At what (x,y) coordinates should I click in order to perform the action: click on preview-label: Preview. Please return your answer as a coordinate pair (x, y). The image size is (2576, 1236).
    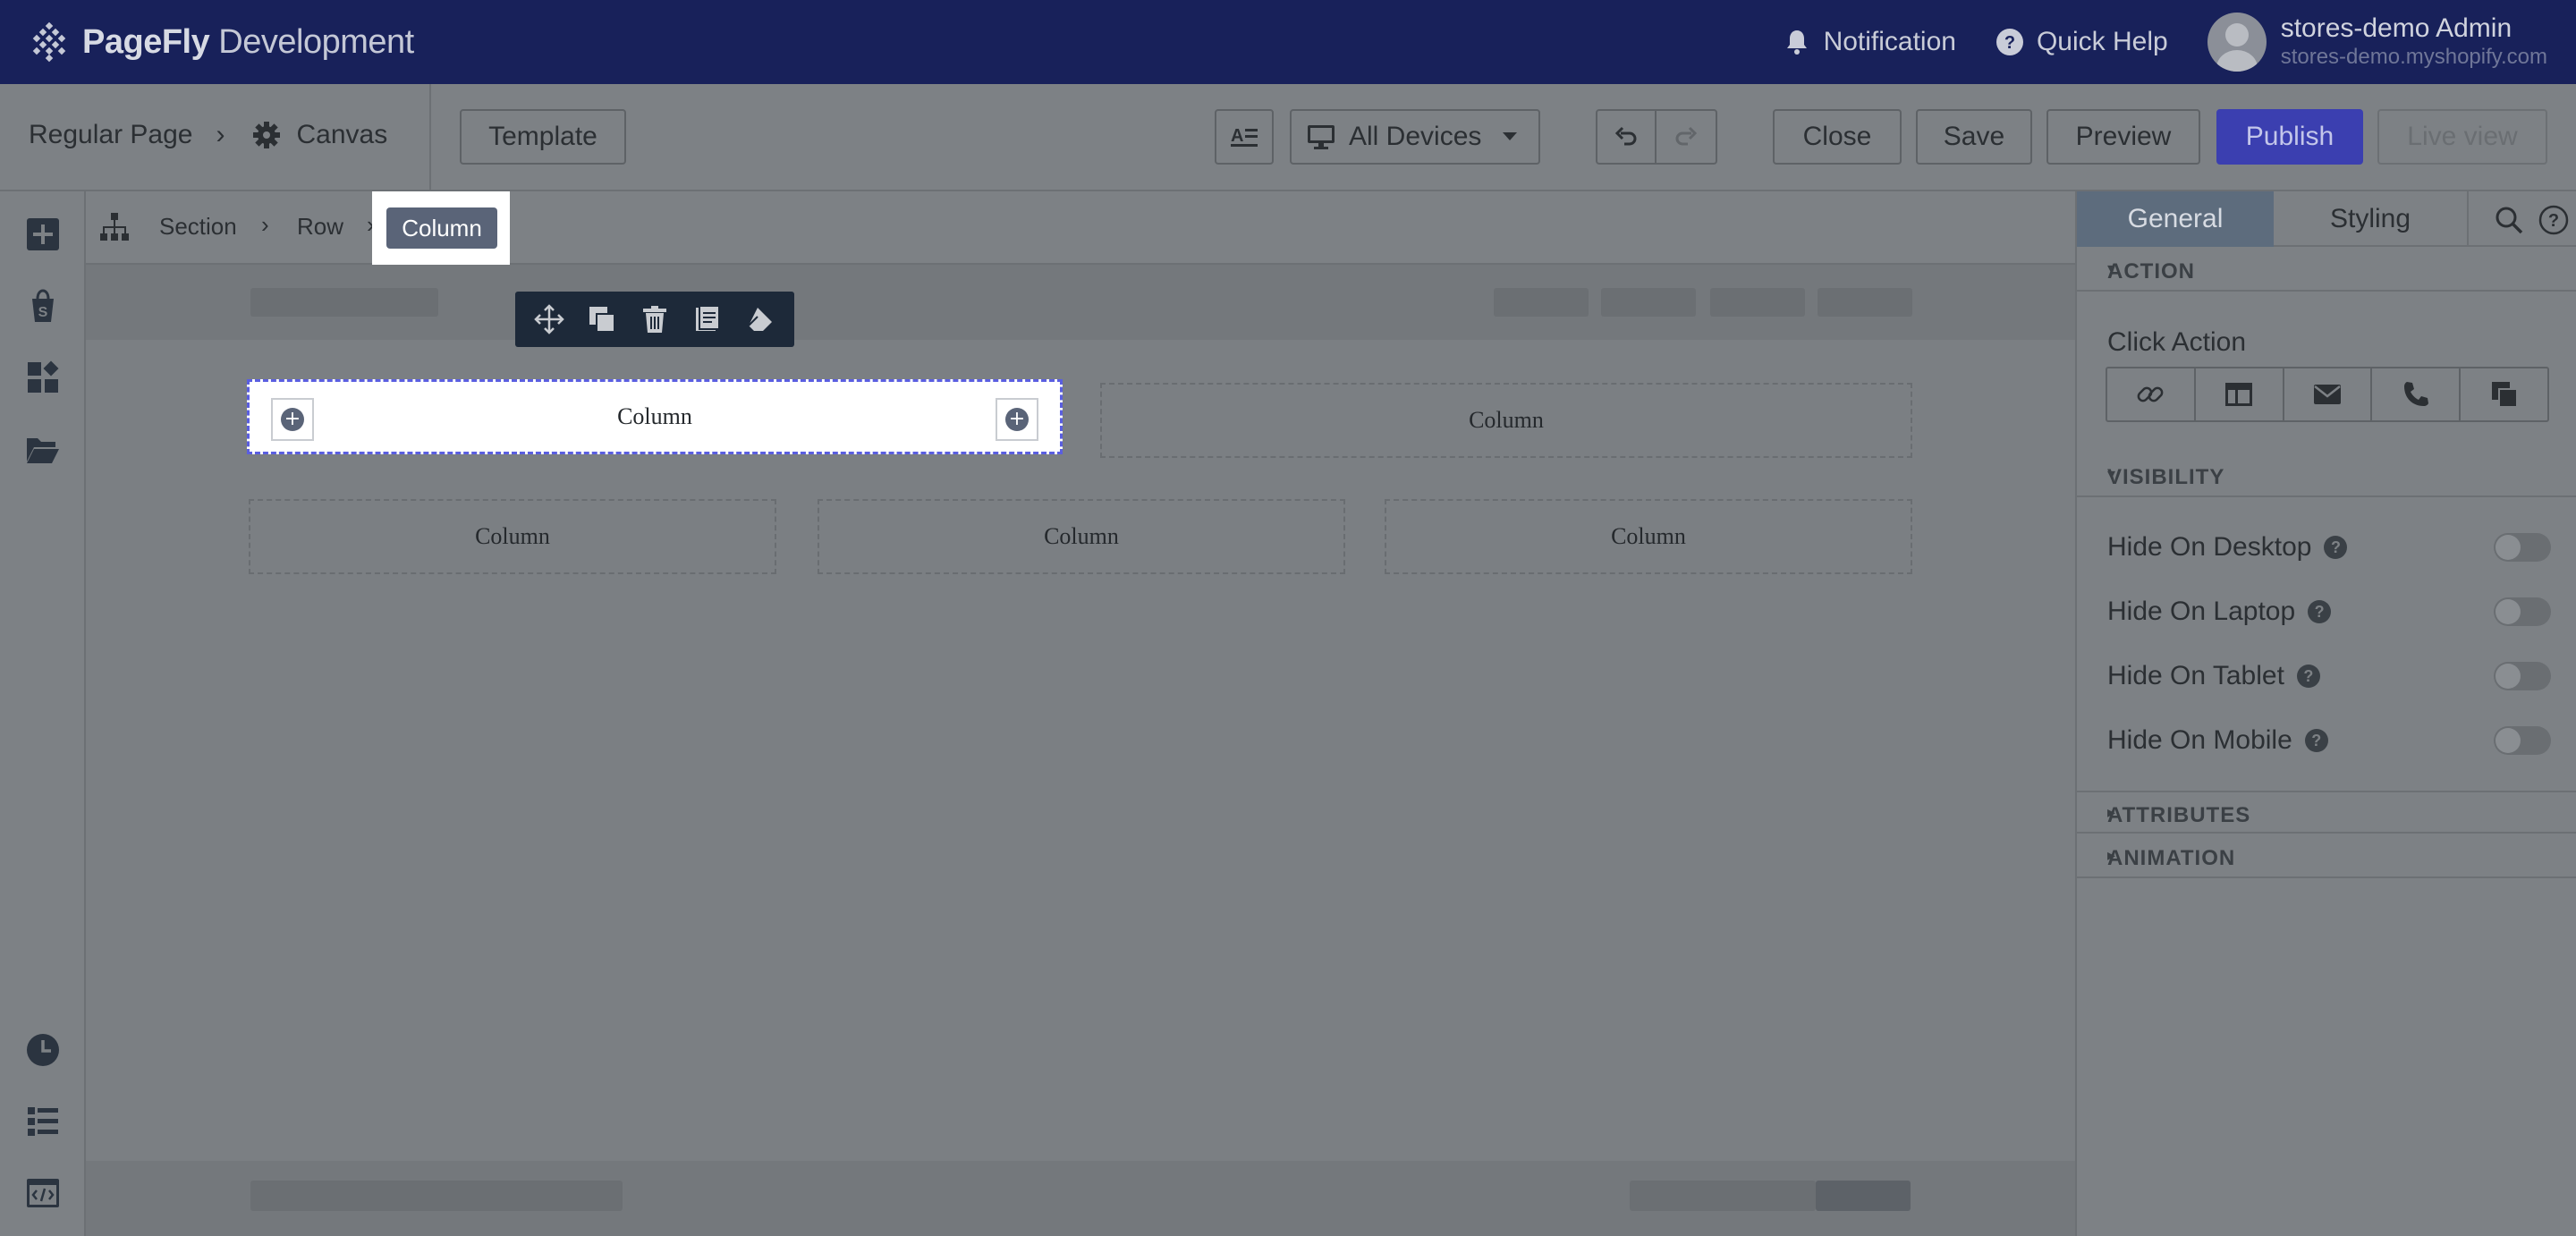
    Looking at the image, I should click on (2123, 136).